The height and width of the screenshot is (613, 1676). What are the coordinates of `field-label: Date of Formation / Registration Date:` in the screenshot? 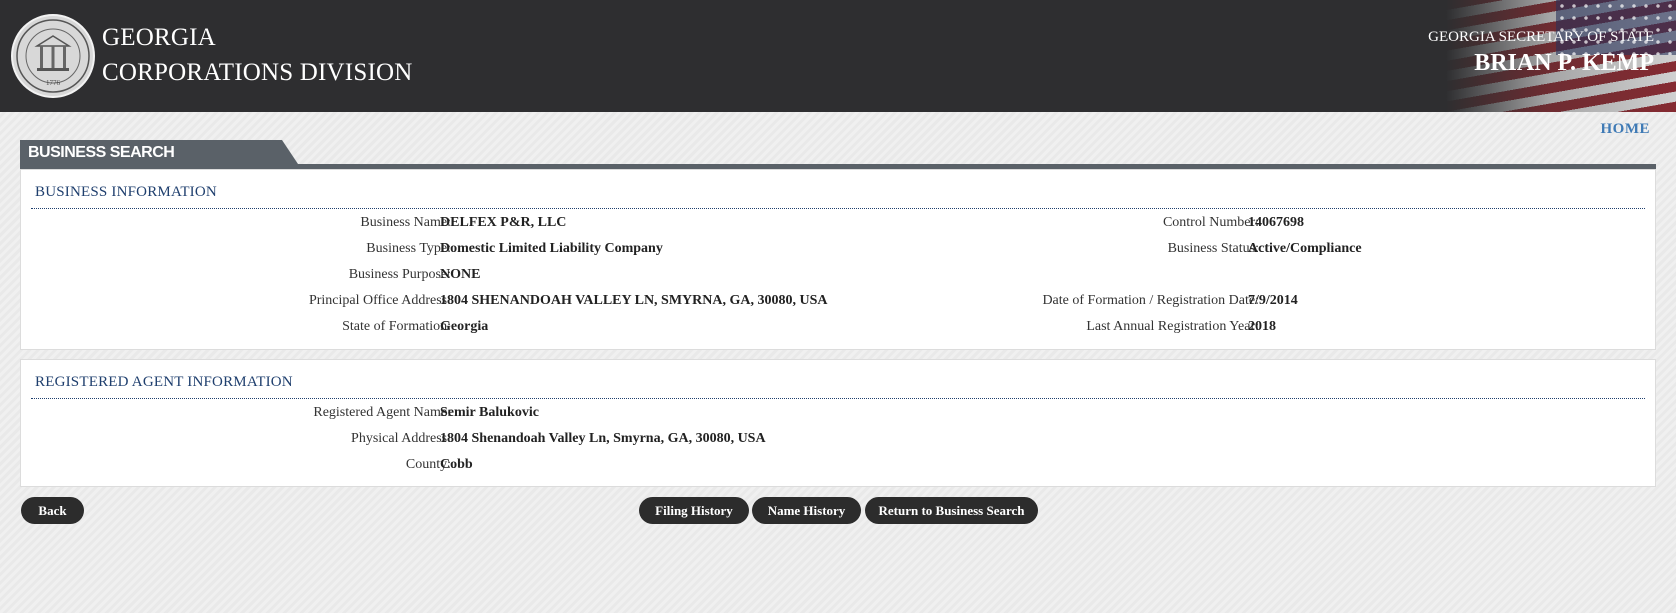 It's located at (1150, 300).